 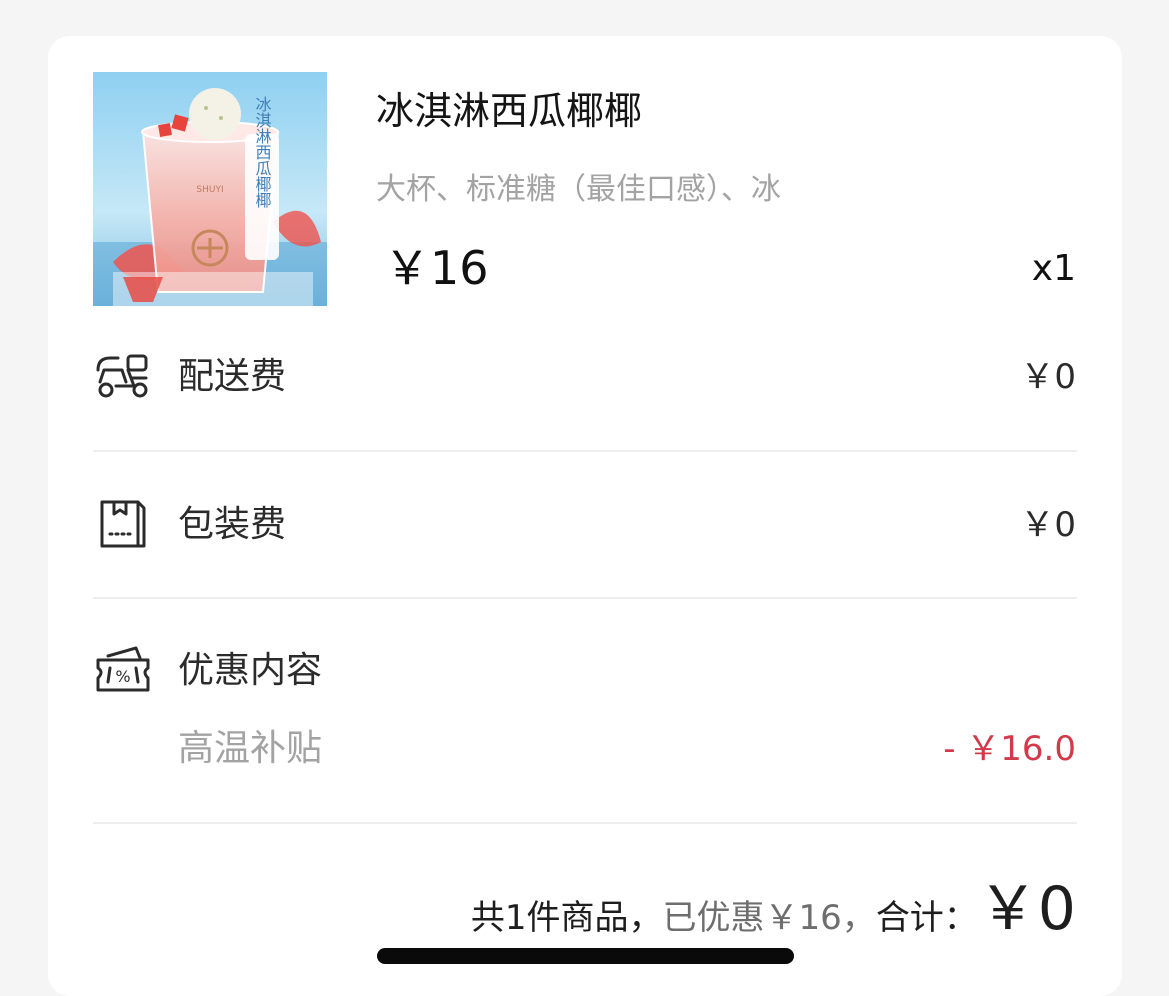 I want to click on svg-text: 冰淇淋西瓜椰椰, so click(x=262, y=152).